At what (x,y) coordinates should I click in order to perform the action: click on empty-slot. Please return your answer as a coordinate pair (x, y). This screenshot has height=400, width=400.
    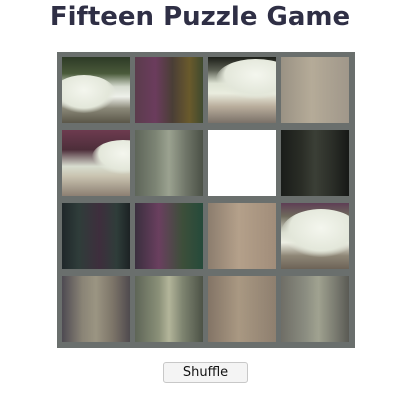
    Looking at the image, I should click on (242, 163).